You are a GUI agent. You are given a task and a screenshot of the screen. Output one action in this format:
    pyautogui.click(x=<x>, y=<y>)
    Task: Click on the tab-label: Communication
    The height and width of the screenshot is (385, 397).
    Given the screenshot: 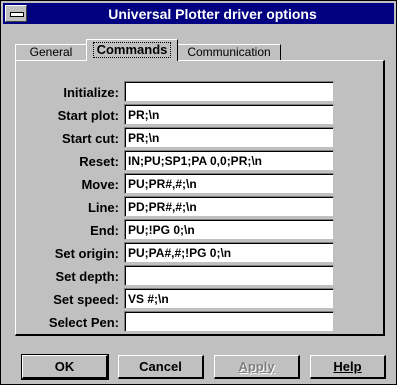 What is the action you would take?
    pyautogui.click(x=229, y=52)
    